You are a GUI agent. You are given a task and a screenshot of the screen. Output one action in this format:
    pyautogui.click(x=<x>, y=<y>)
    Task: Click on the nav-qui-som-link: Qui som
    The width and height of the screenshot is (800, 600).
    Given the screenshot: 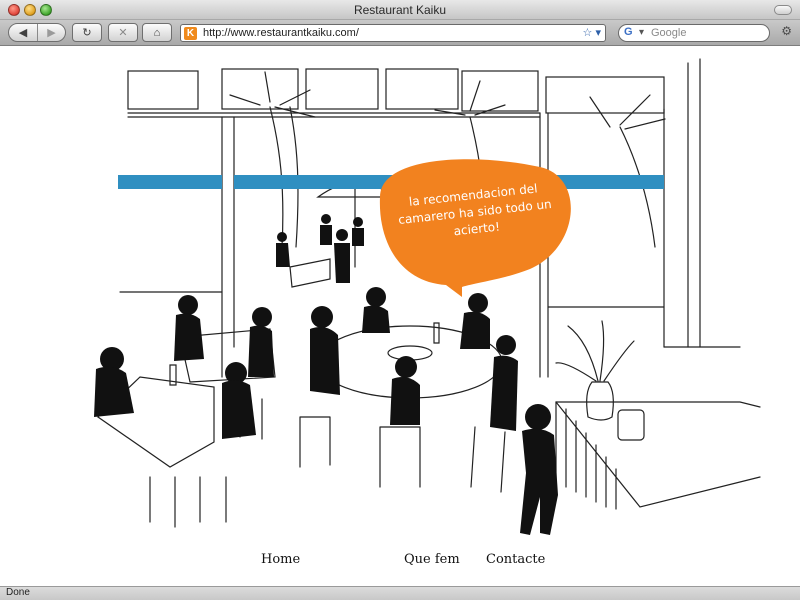 What is the action you would take?
    pyautogui.click(x=355, y=561)
    